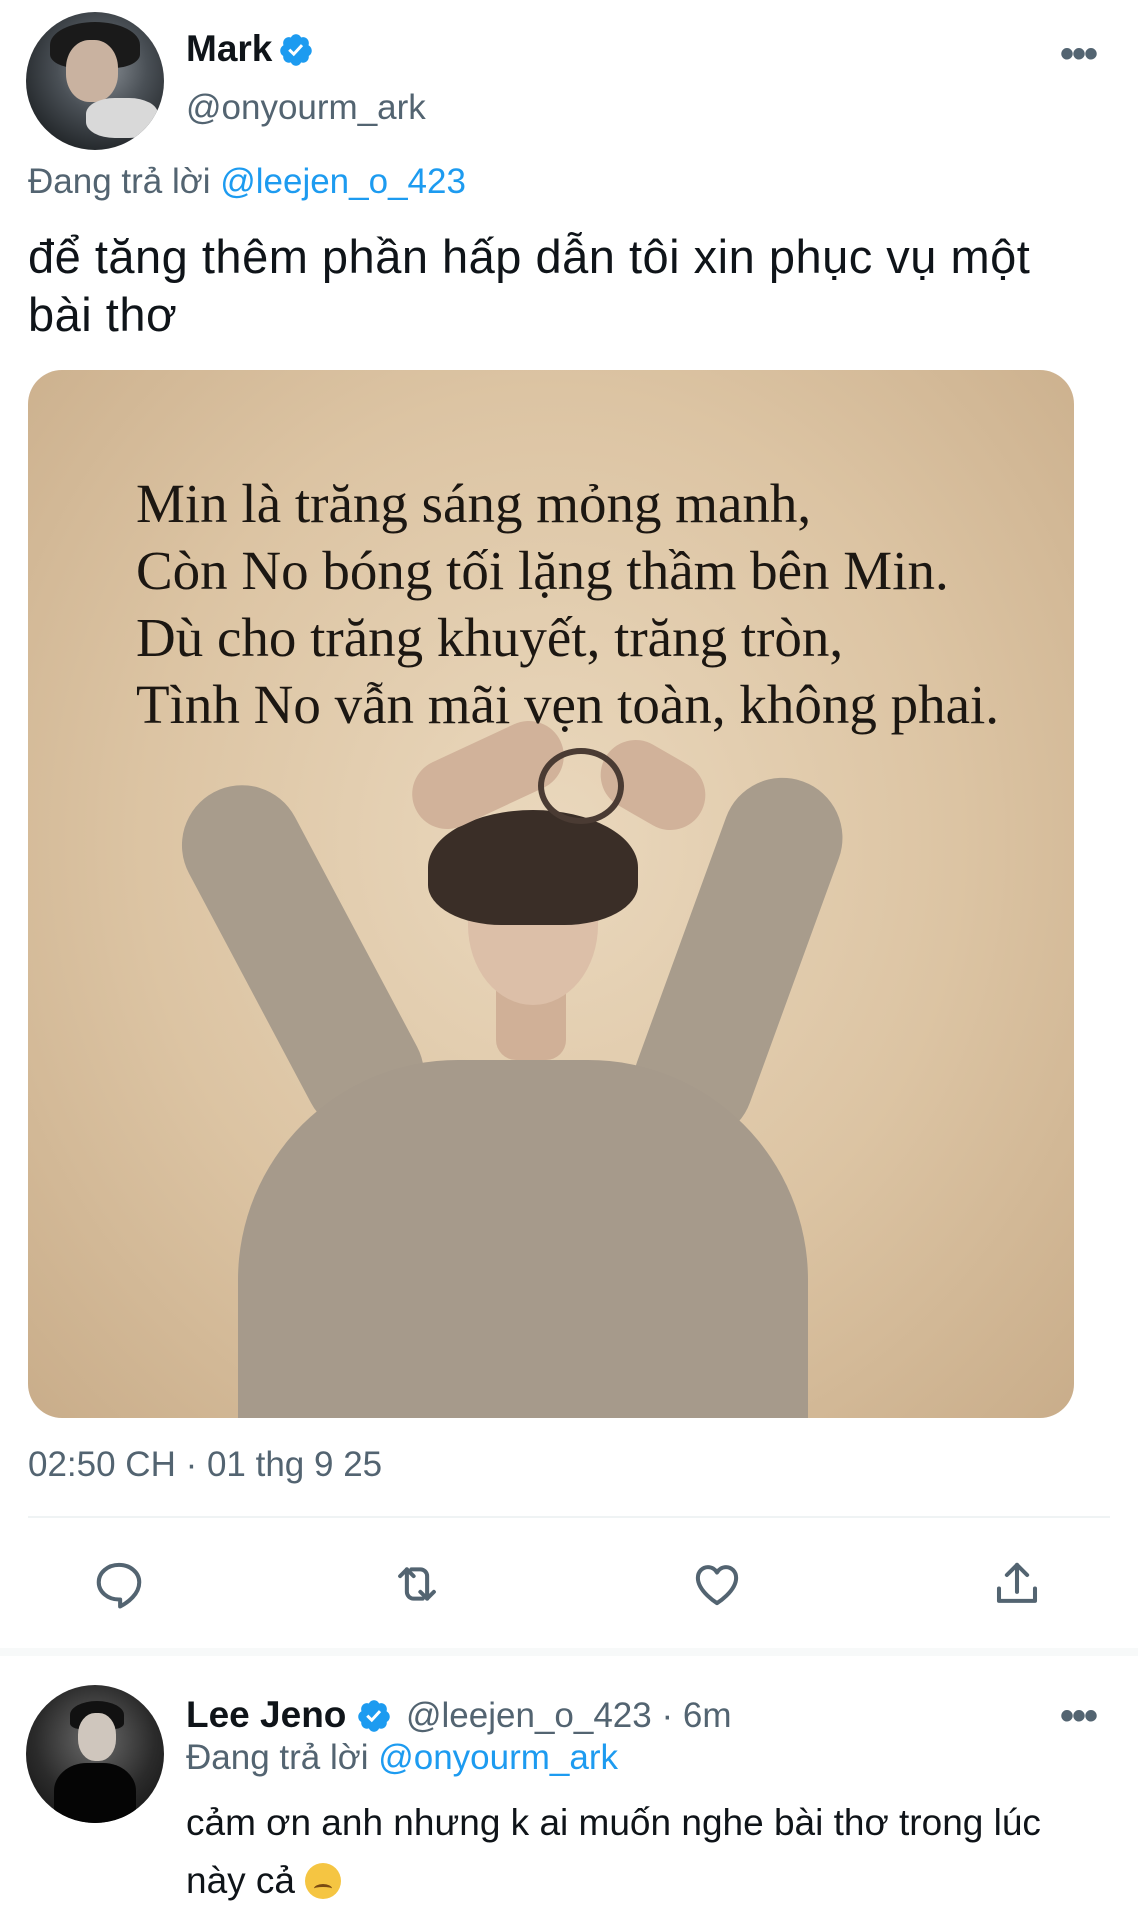 The image size is (1138, 1920). Describe the element at coordinates (1079, 54) in the screenshot. I see `more-options-icon: •••` at that location.